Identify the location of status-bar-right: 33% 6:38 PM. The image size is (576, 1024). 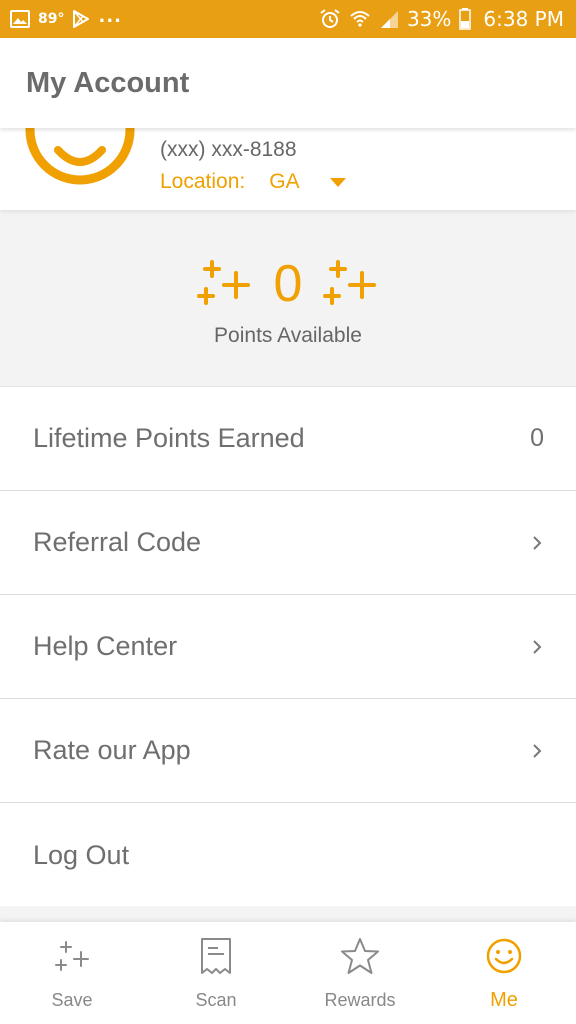
(441, 19).